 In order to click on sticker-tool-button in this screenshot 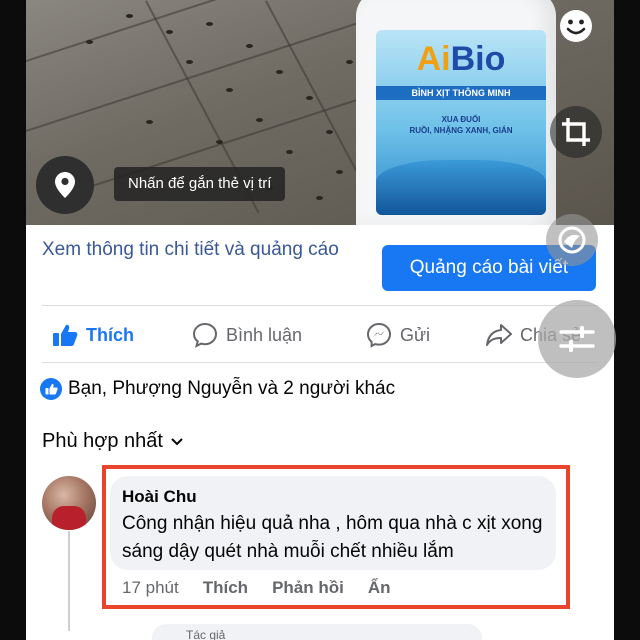, I will do `click(576, 26)`.